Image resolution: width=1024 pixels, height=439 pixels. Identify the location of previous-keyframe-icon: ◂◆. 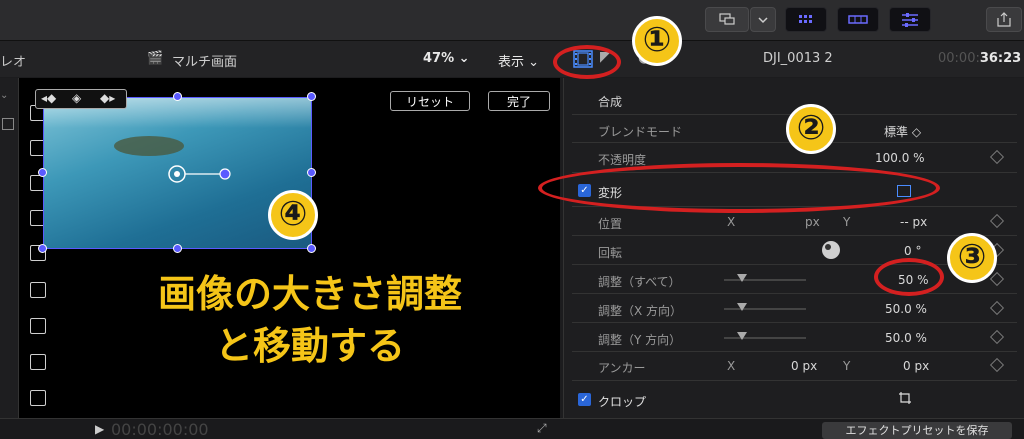
(48, 98).